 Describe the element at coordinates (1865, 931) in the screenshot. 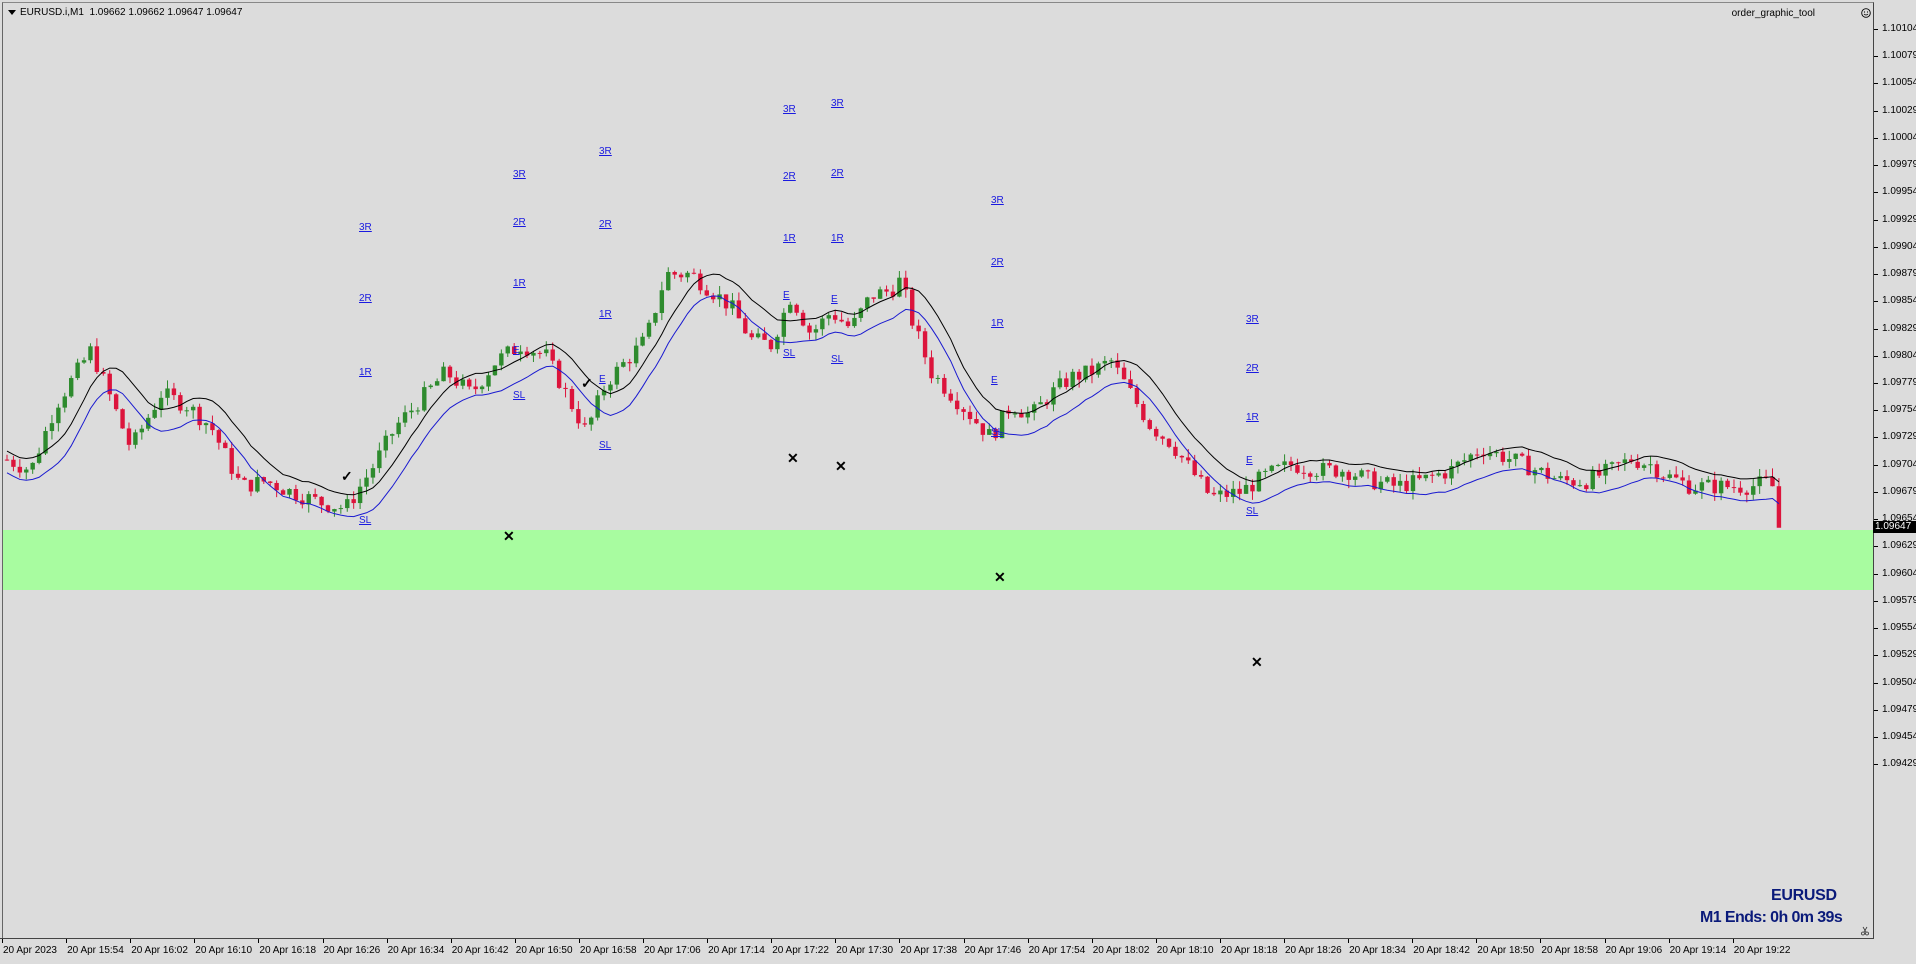

I see `scissors-icon` at that location.